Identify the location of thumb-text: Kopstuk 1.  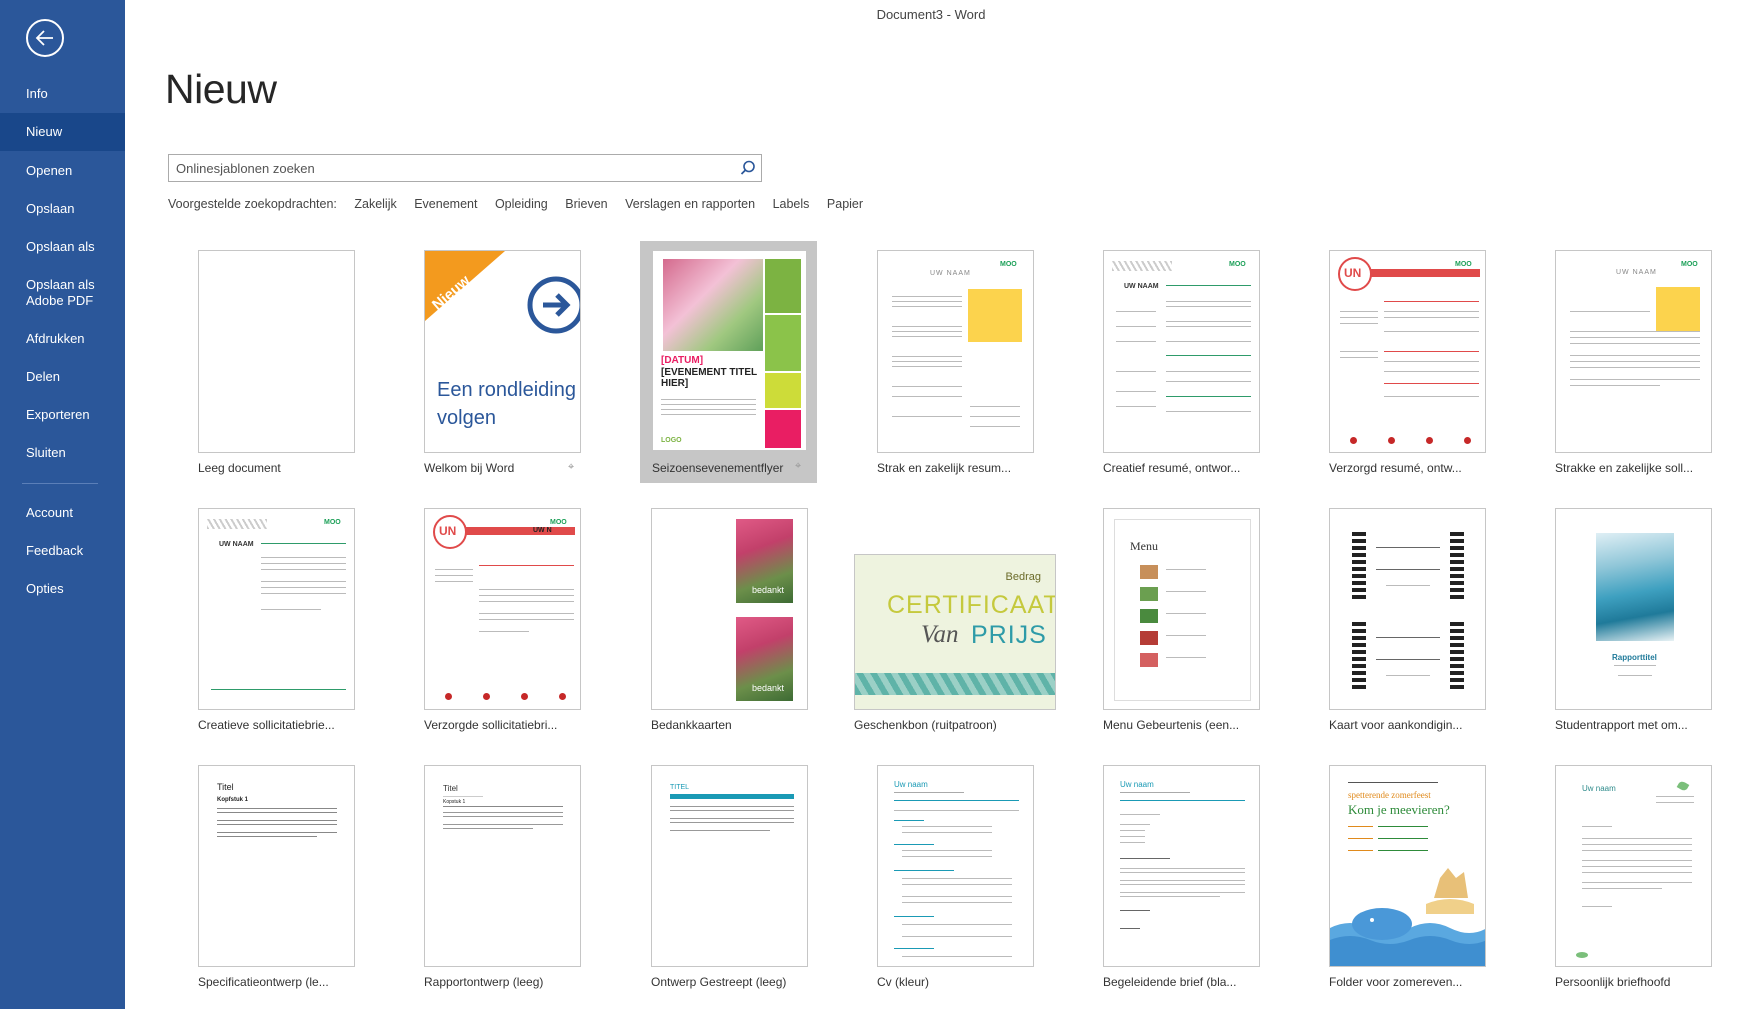
(454, 802).